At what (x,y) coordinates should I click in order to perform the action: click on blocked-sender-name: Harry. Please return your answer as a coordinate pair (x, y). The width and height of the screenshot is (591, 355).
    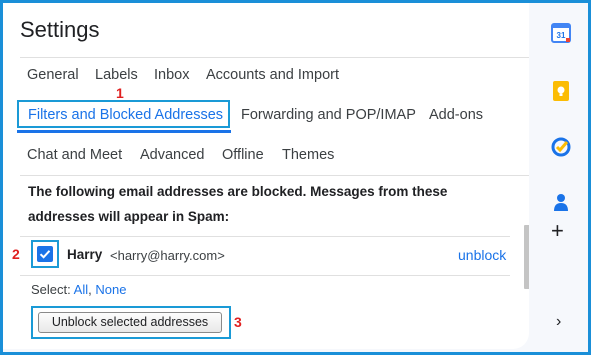
    Looking at the image, I should click on (85, 254).